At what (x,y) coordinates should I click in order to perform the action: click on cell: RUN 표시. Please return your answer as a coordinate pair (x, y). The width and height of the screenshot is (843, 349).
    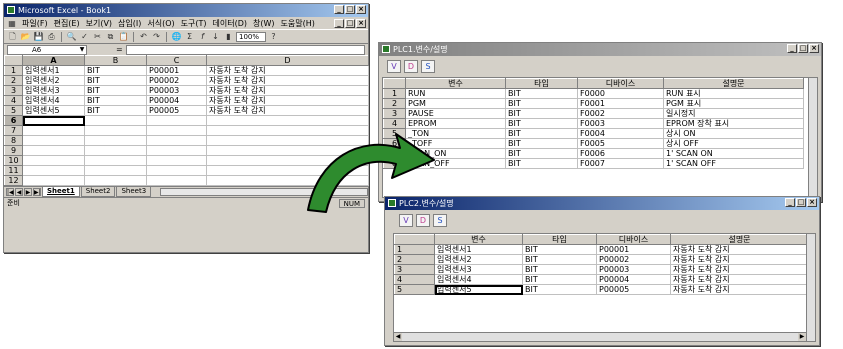
    Looking at the image, I should click on (733, 93).